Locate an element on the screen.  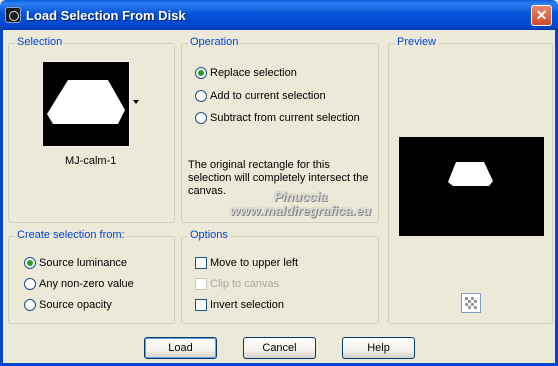
radio-label: Replace selection is located at coordinates (253, 73).